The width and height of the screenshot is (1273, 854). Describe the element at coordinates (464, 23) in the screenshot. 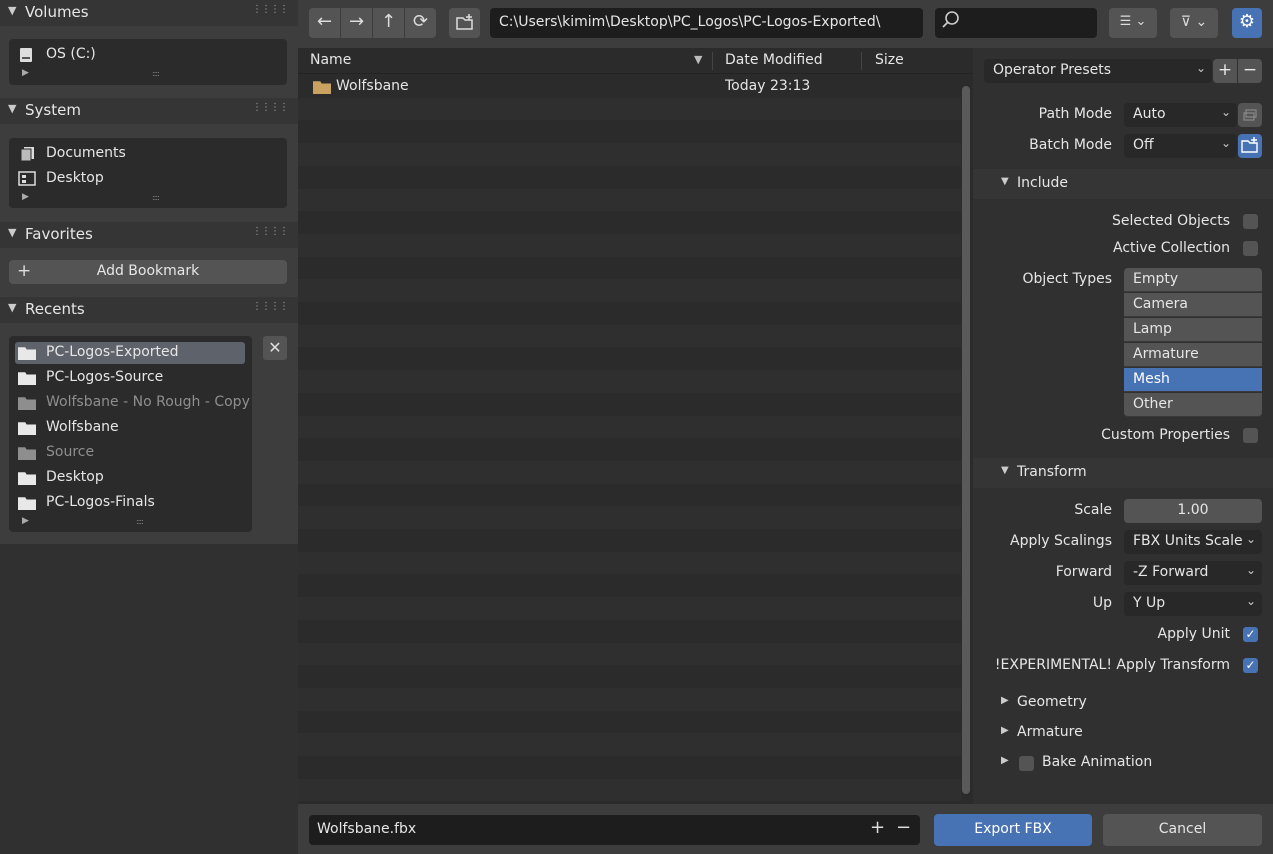

I see `new-folder-button` at that location.